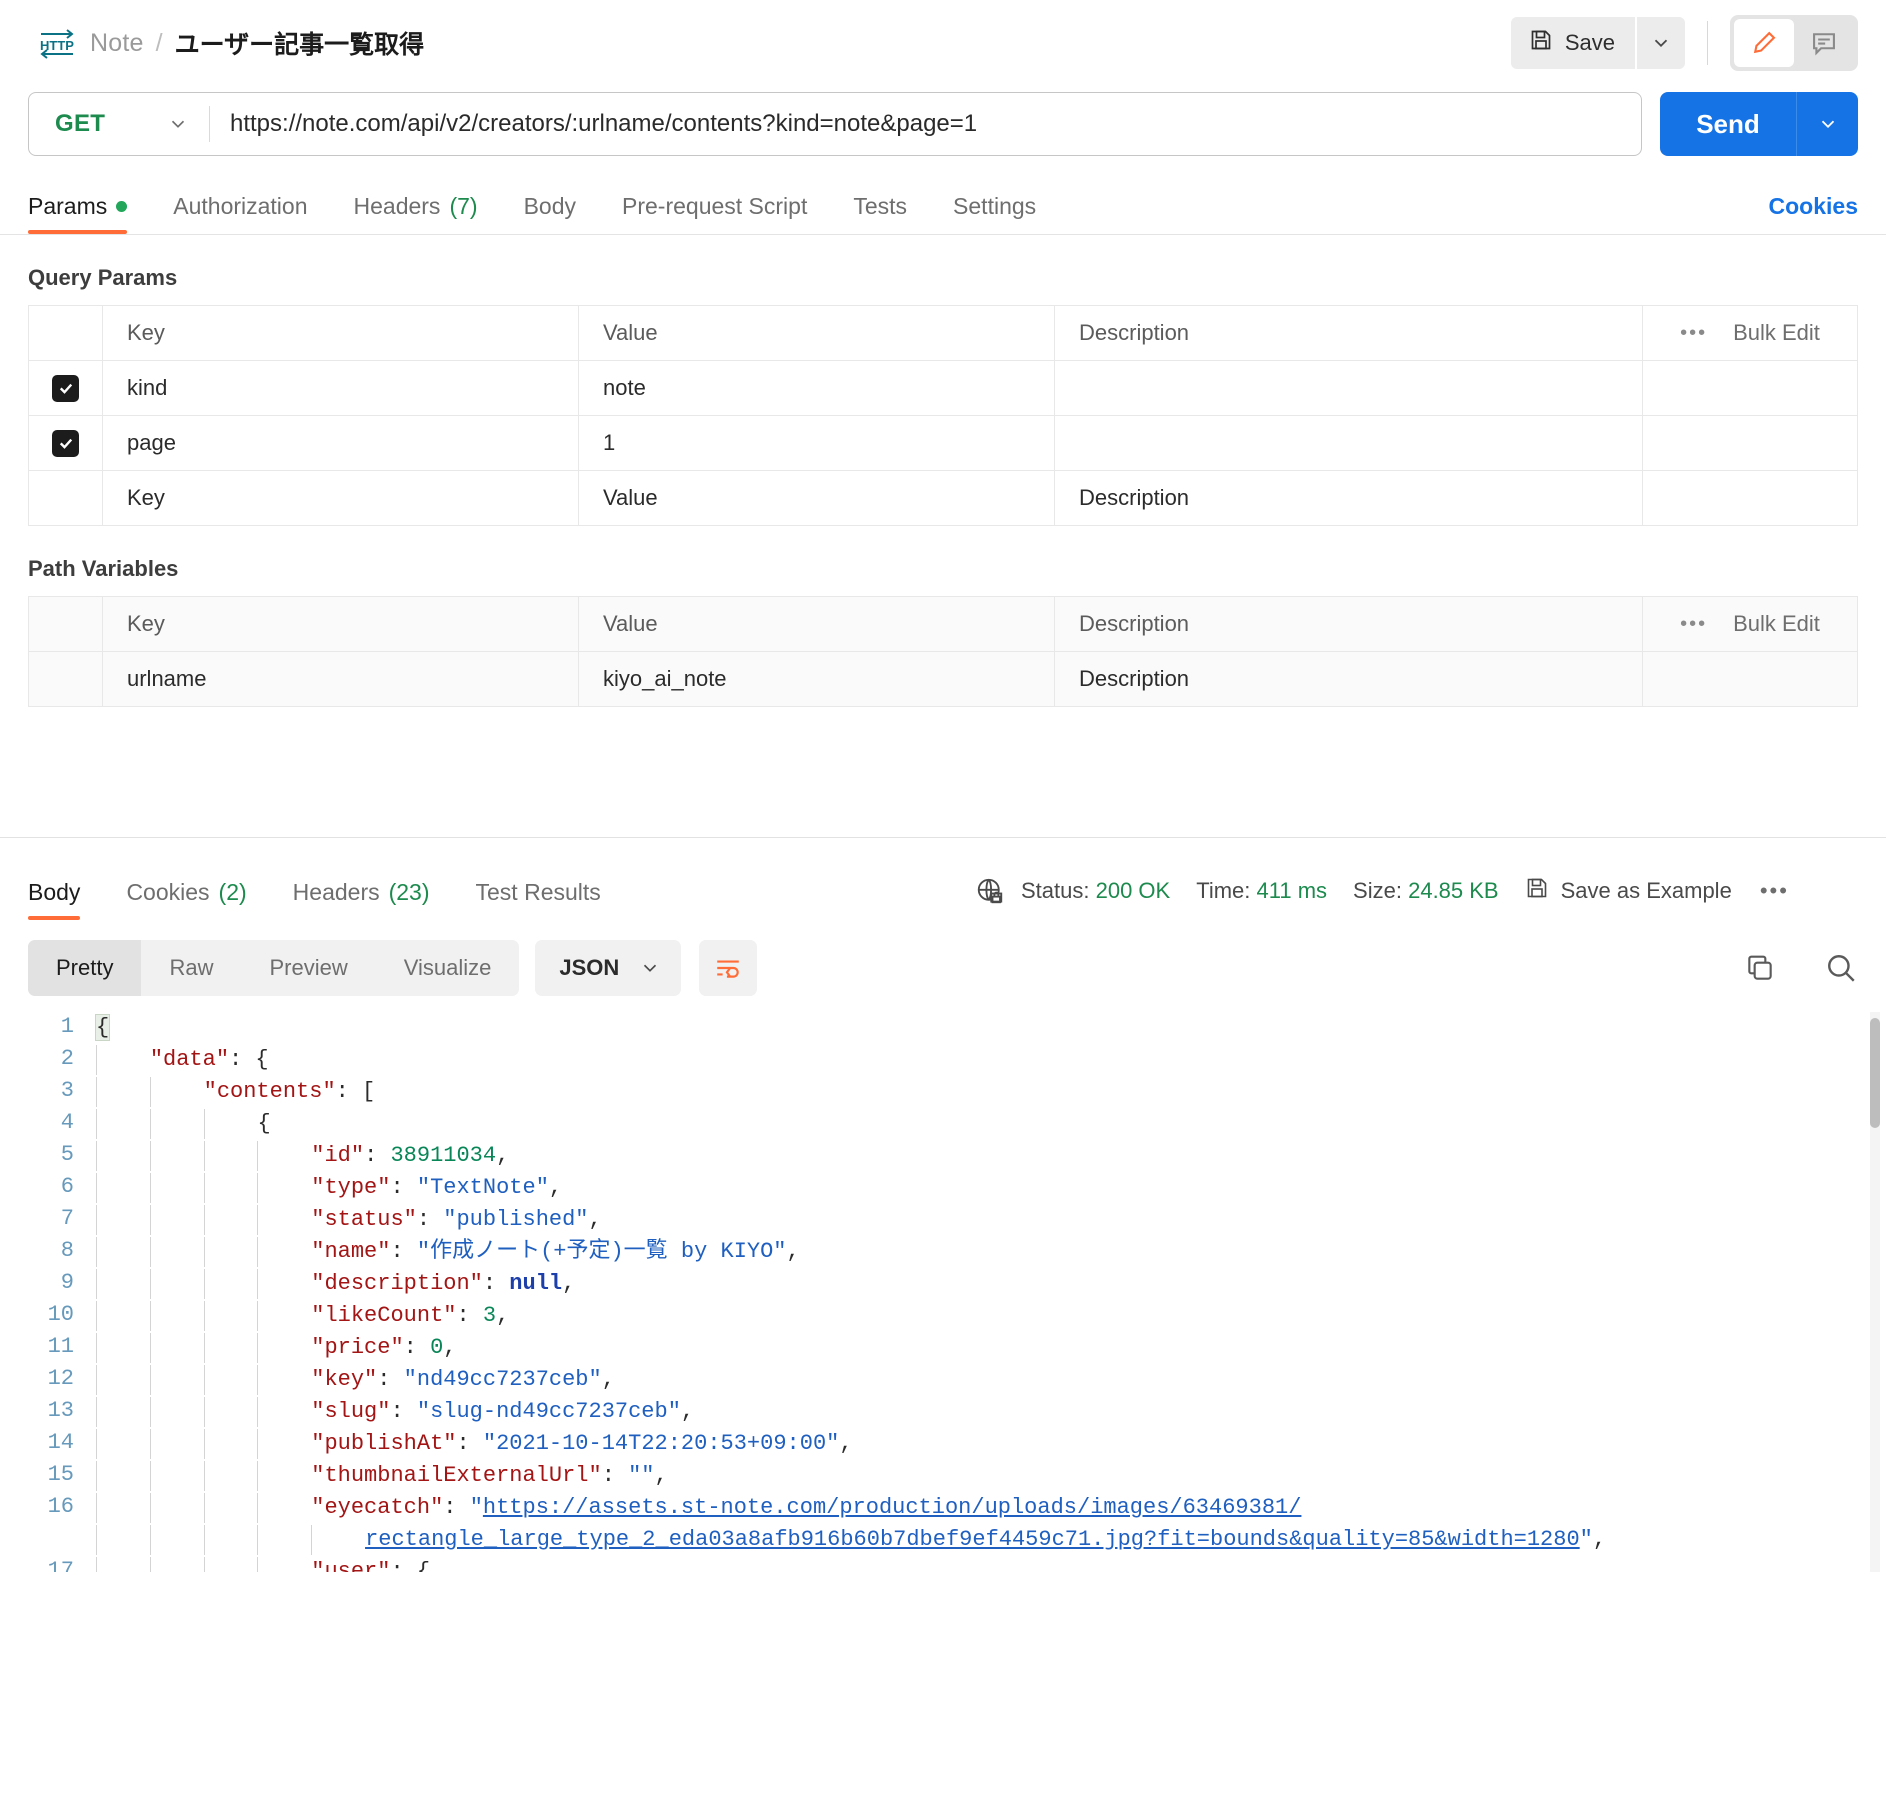 This screenshot has height=1812, width=1886. I want to click on tab-params: Params, so click(78, 213).